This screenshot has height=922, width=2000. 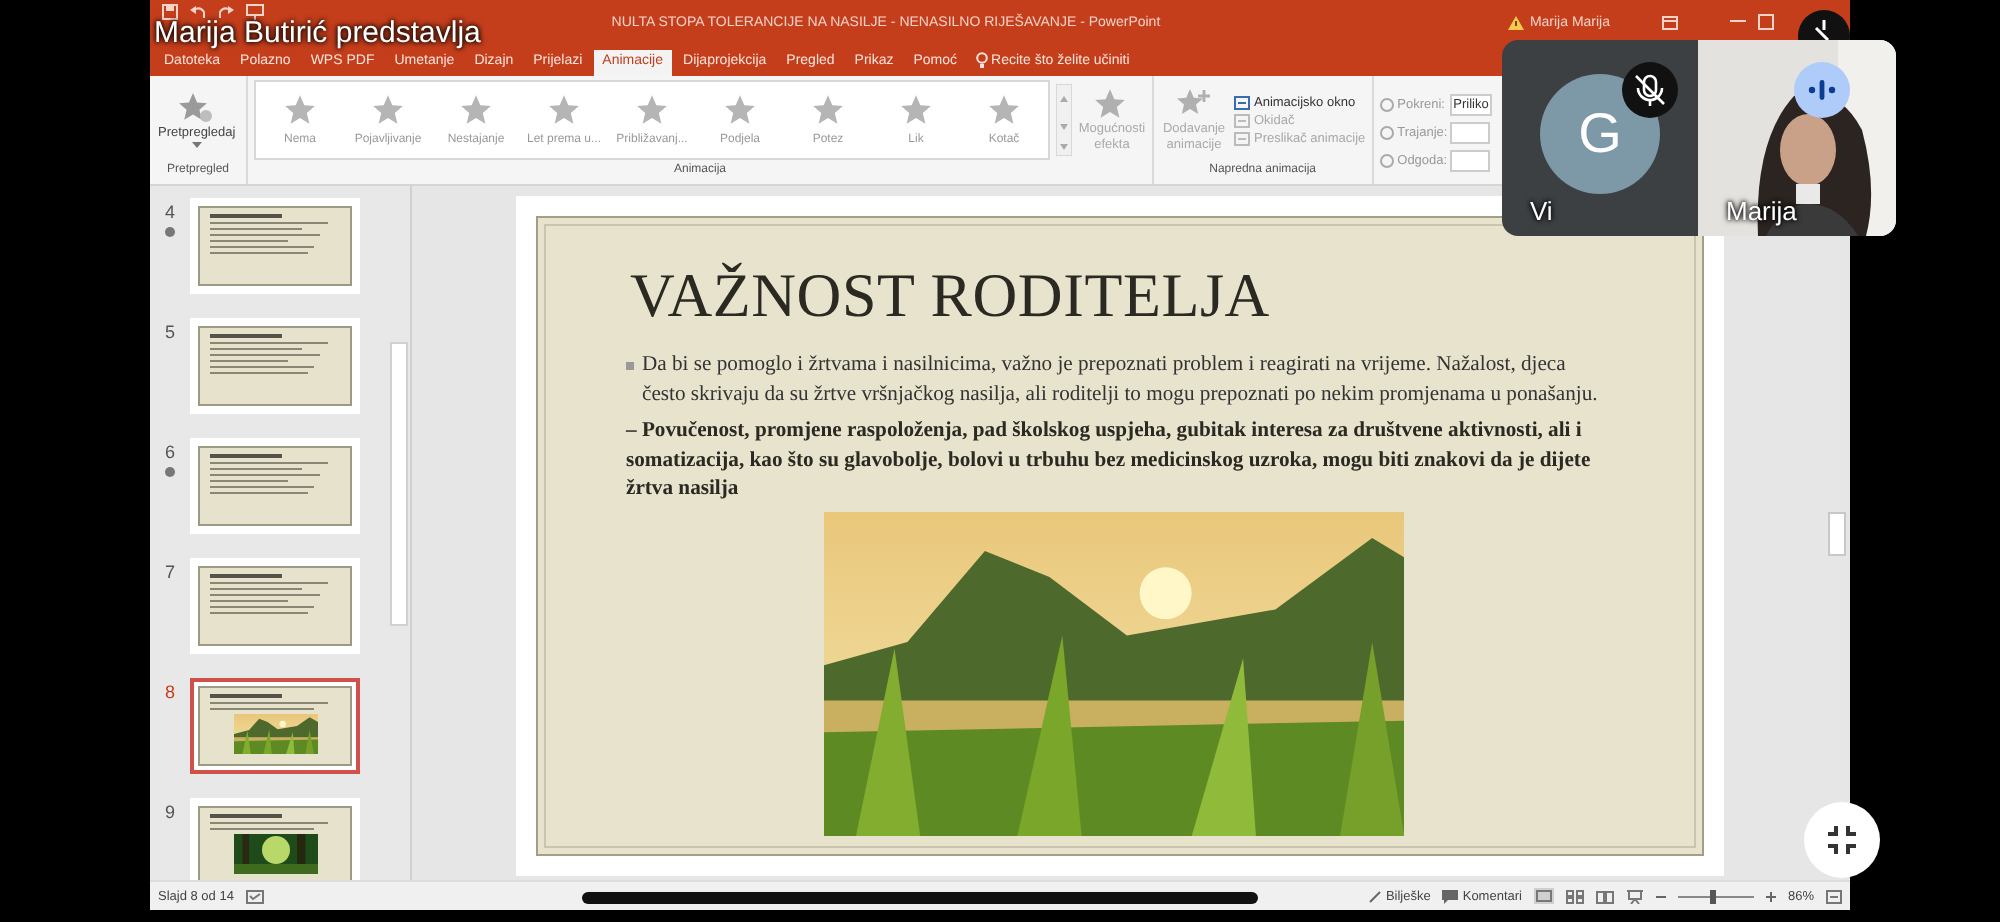 What do you see at coordinates (1766, 22) in the screenshot?
I see `maximize-icon` at bounding box center [1766, 22].